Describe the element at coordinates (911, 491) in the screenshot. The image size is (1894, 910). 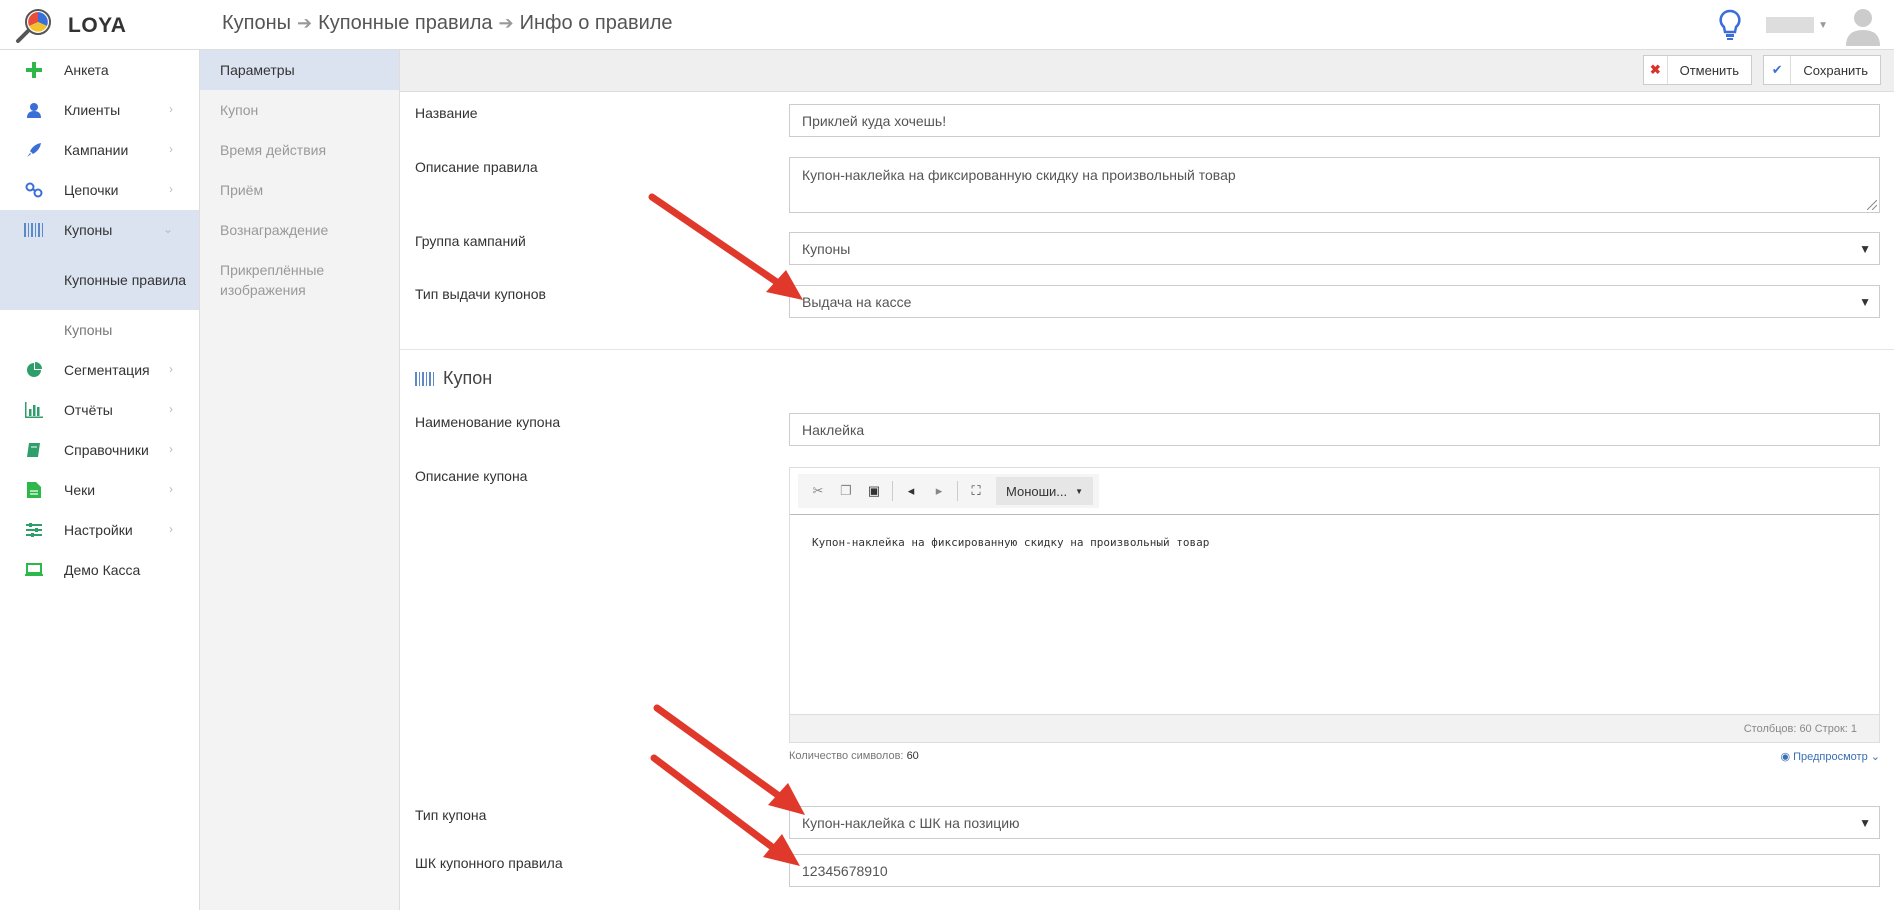
I see `undo-icon: ◂` at that location.